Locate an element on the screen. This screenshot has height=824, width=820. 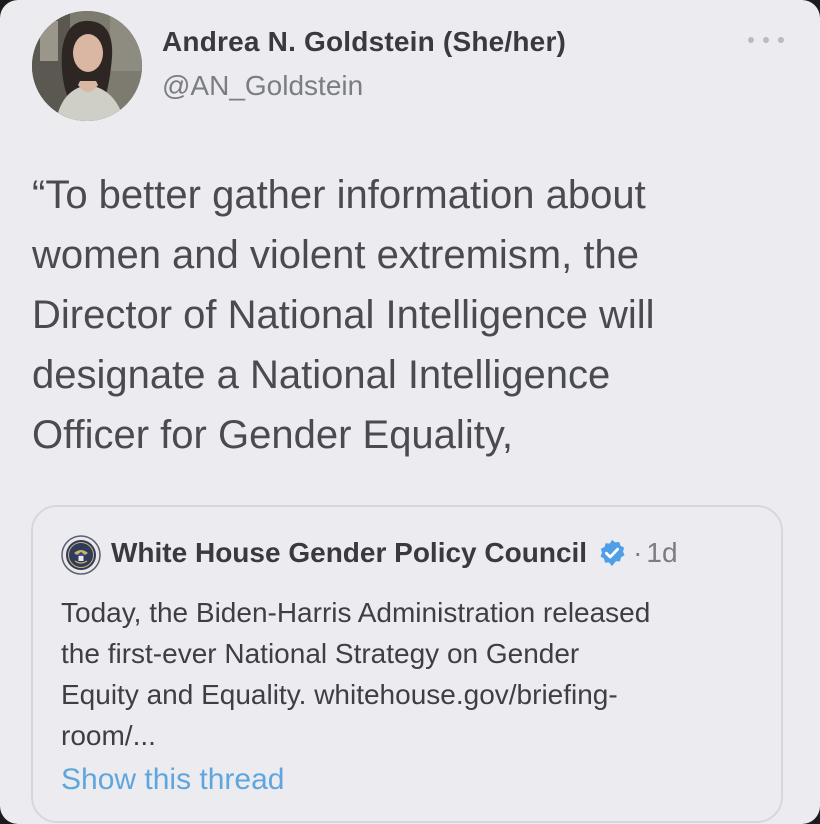
author-name: Andrea N. Goldstein (She/her) is located at coordinates (364, 42).